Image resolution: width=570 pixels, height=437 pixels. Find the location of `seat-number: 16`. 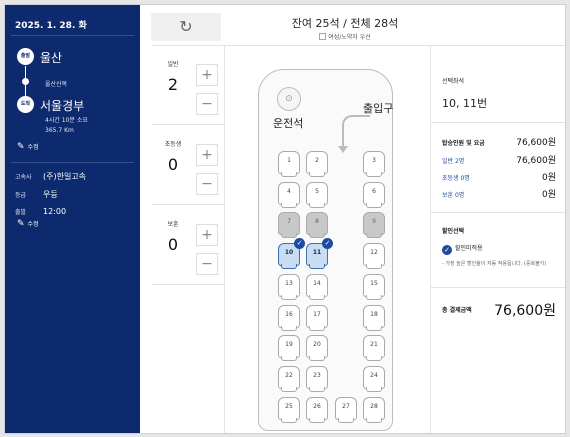

seat-number: 16 is located at coordinates (289, 314).